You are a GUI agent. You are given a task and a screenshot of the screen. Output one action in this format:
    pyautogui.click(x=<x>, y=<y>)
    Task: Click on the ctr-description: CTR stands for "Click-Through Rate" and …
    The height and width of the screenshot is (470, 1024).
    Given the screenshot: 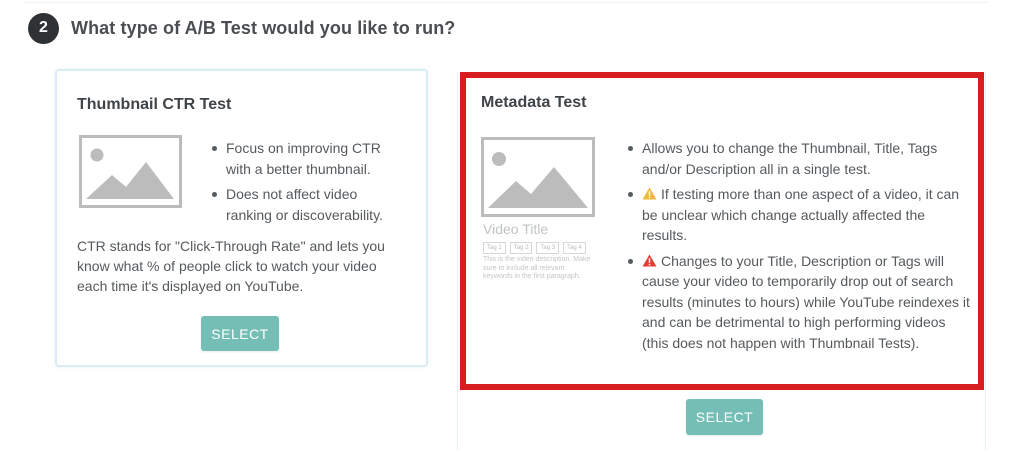 What is the action you would take?
    pyautogui.click(x=231, y=266)
    